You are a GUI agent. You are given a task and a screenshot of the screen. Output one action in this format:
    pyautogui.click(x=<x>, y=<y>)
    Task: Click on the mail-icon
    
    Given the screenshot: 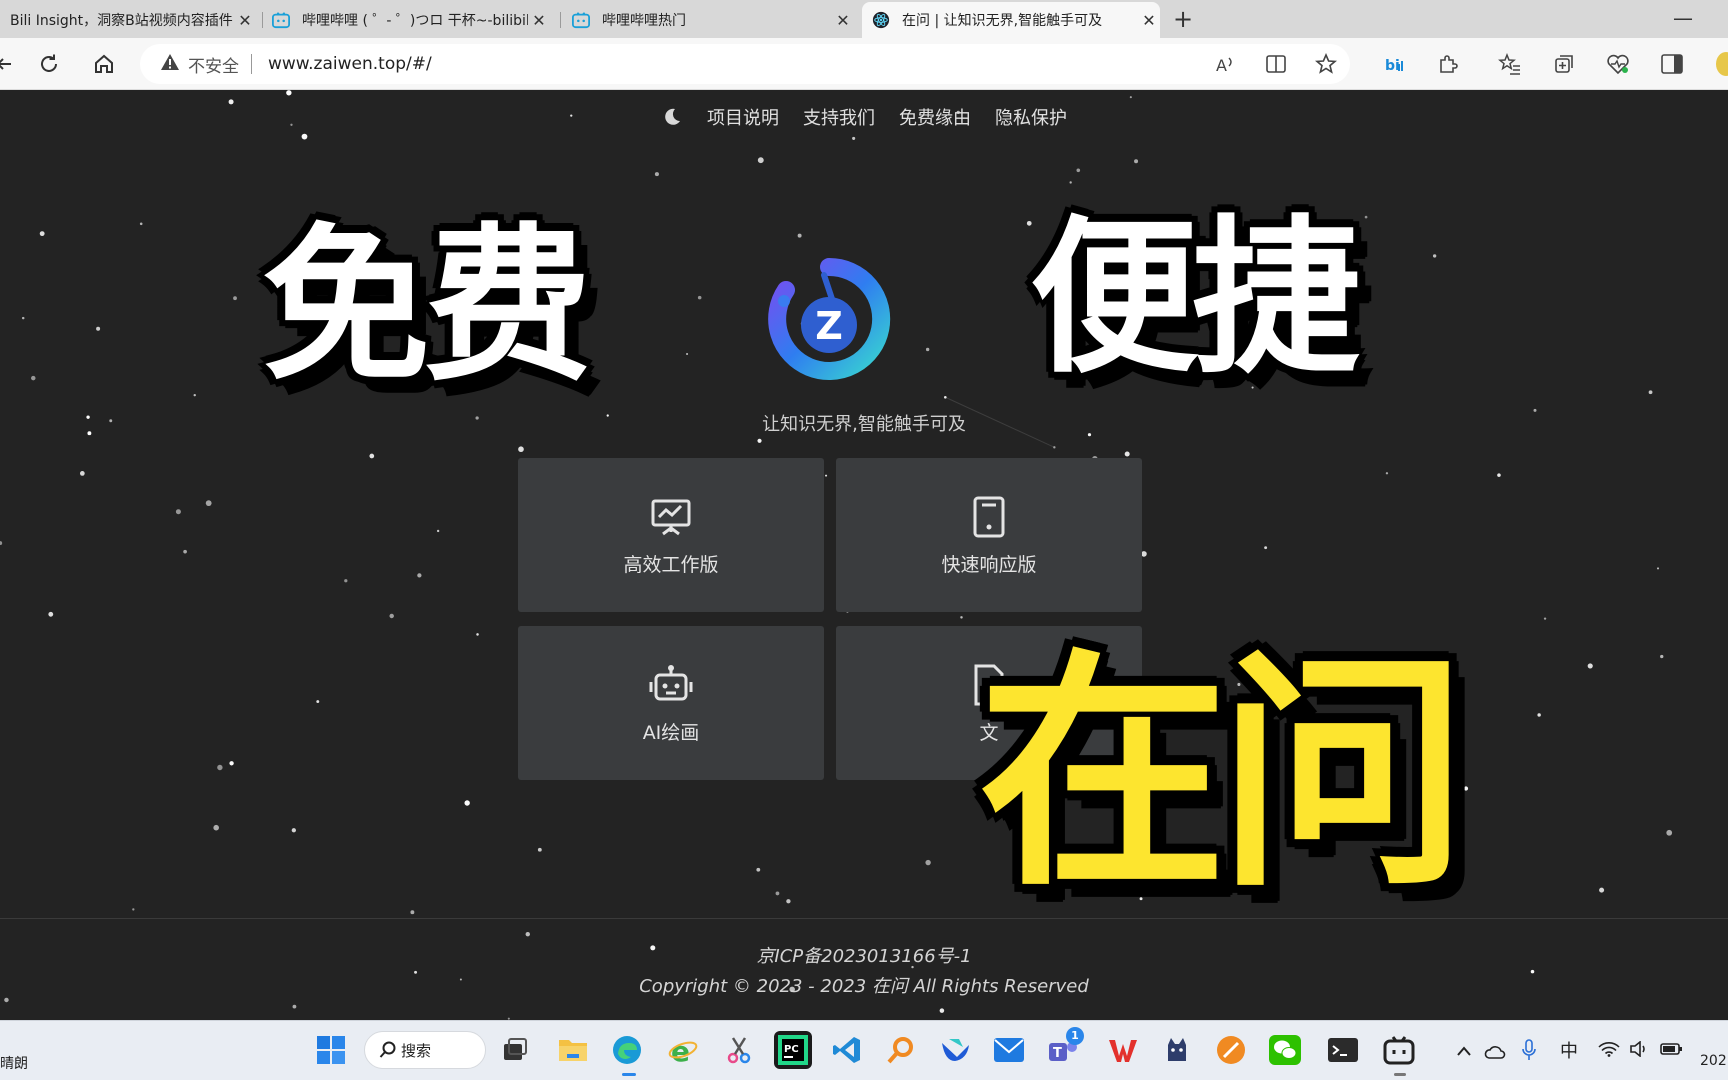 What is the action you would take?
    pyautogui.click(x=1009, y=1050)
    